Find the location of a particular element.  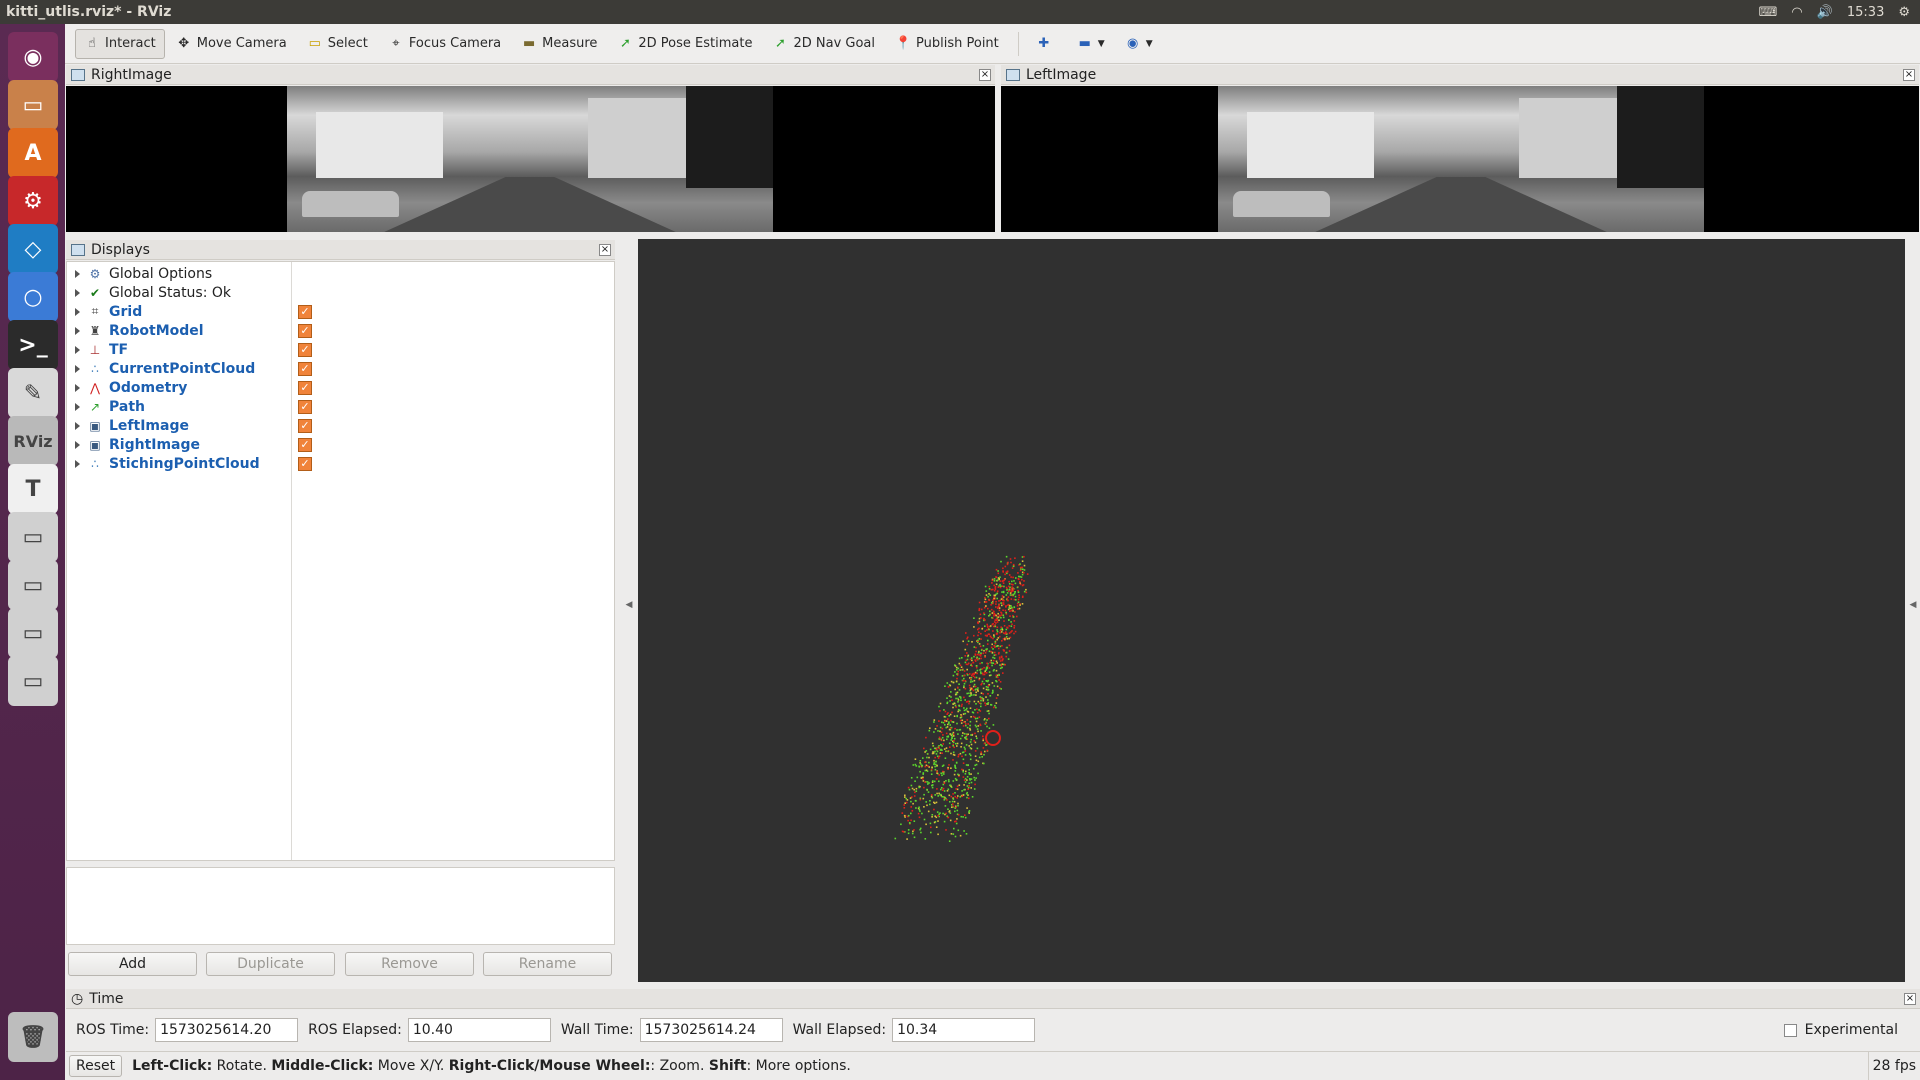

display-item: ▣ RightImage ✓ is located at coordinates (340, 444).